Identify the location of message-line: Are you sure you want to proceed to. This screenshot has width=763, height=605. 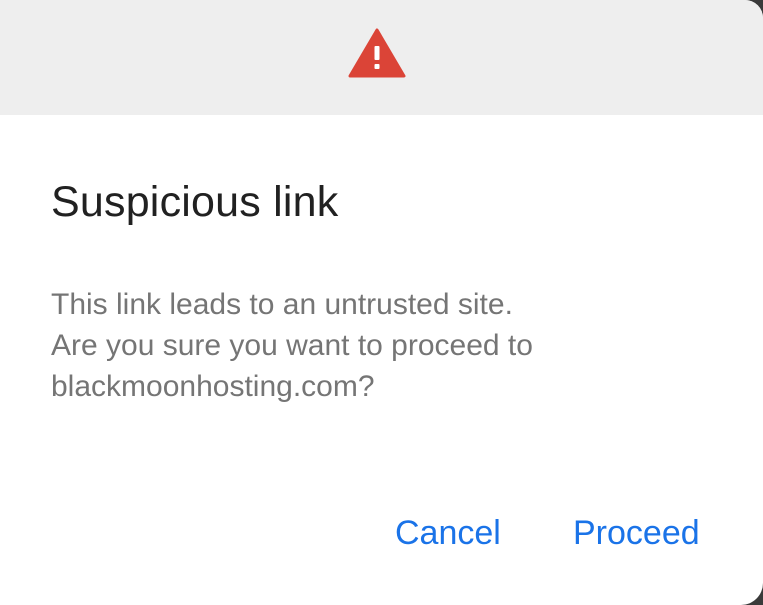
(292, 345).